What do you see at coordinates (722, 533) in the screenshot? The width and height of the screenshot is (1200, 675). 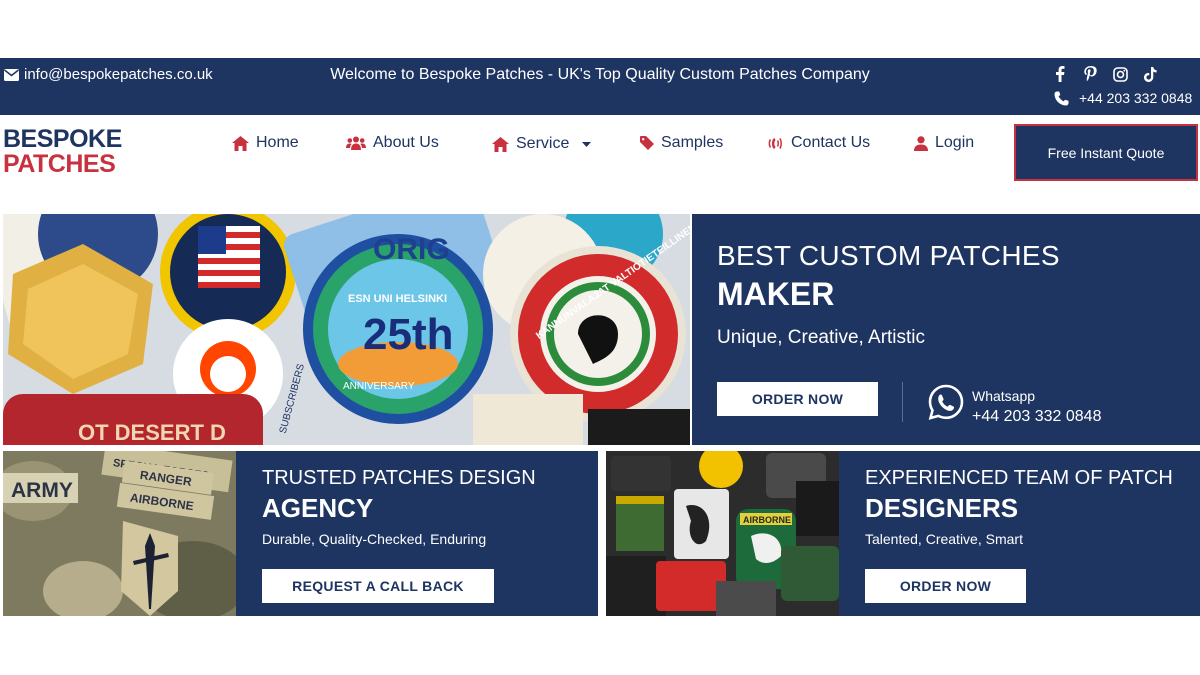 I see `card2-pvc-patches-image: AIRBORNE` at bounding box center [722, 533].